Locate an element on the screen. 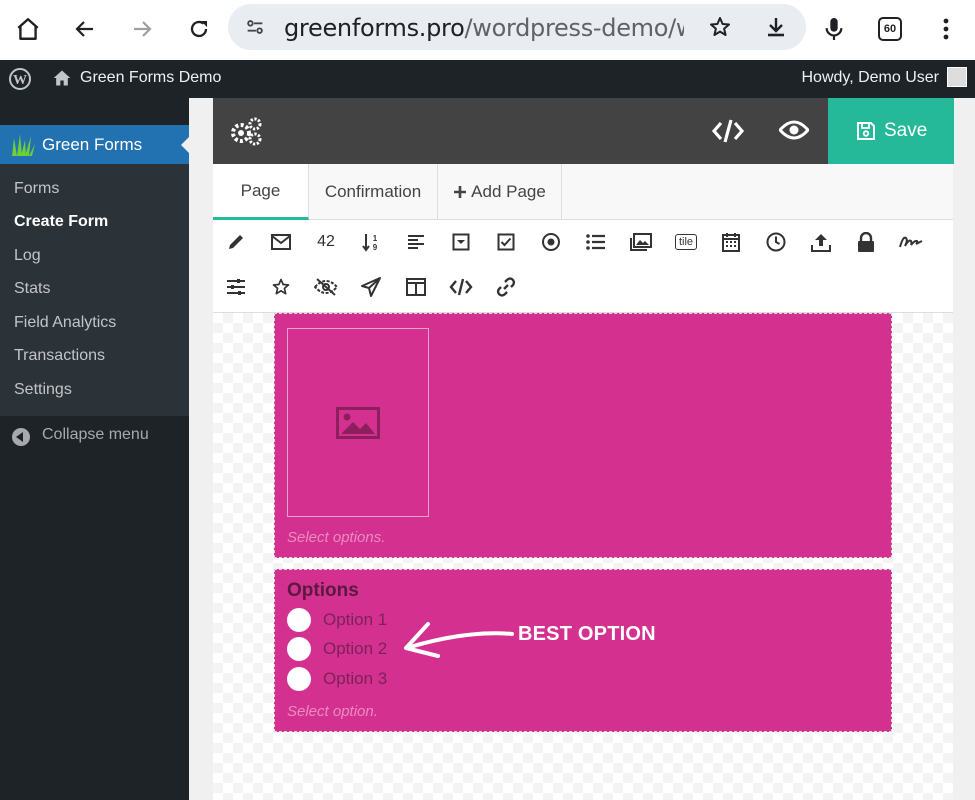 Image resolution: width=975 pixels, height=800 pixels. sidebar-item-settings: Settings is located at coordinates (43, 390).